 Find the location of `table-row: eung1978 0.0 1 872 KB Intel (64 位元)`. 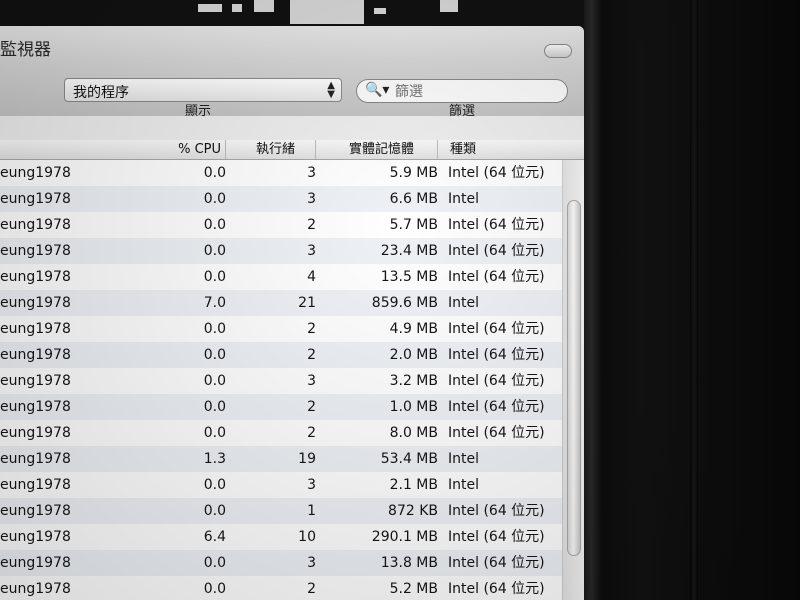

table-row: eung1978 0.0 1 872 KB Intel (64 位元) is located at coordinates (281, 511).